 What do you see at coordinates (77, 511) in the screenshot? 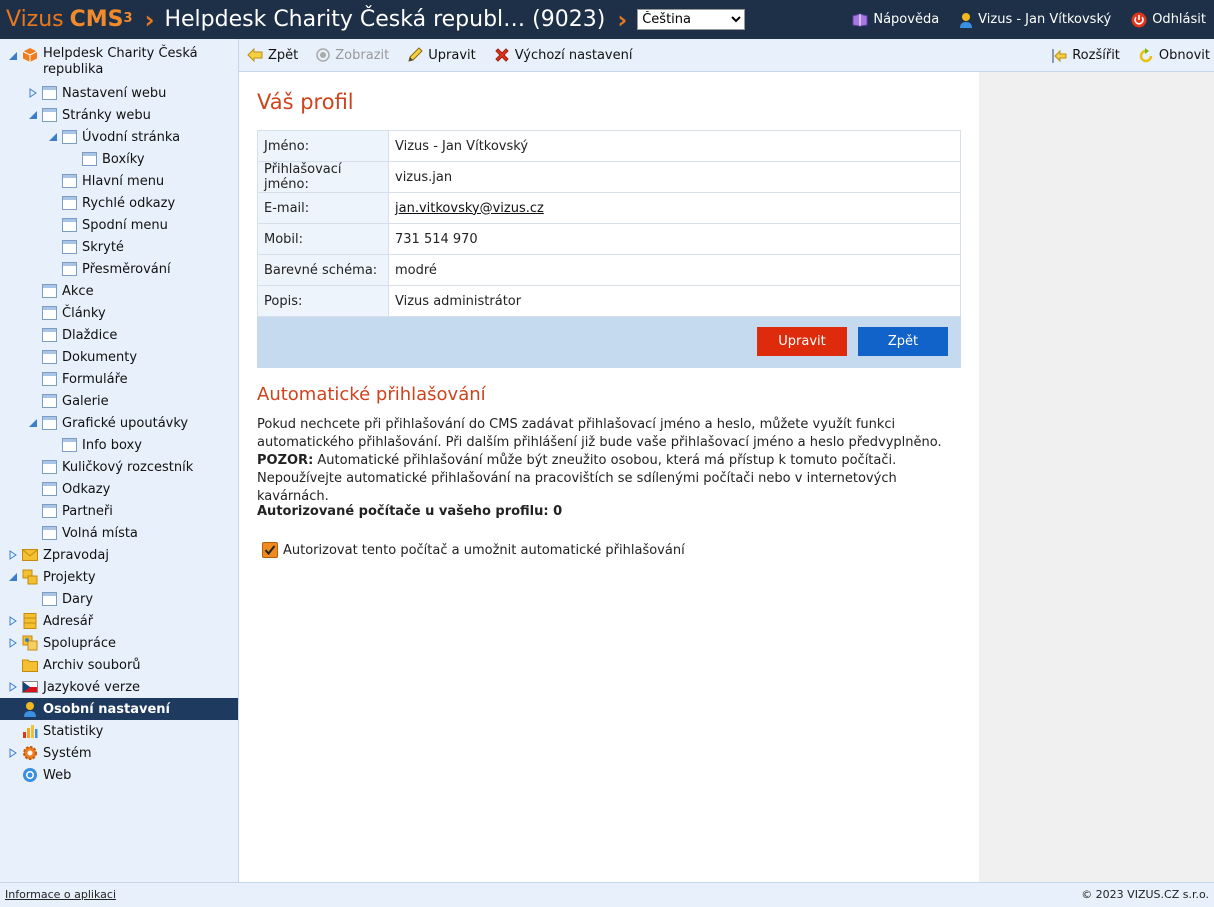
I see `sidebar-item-partneri: Partneři` at bounding box center [77, 511].